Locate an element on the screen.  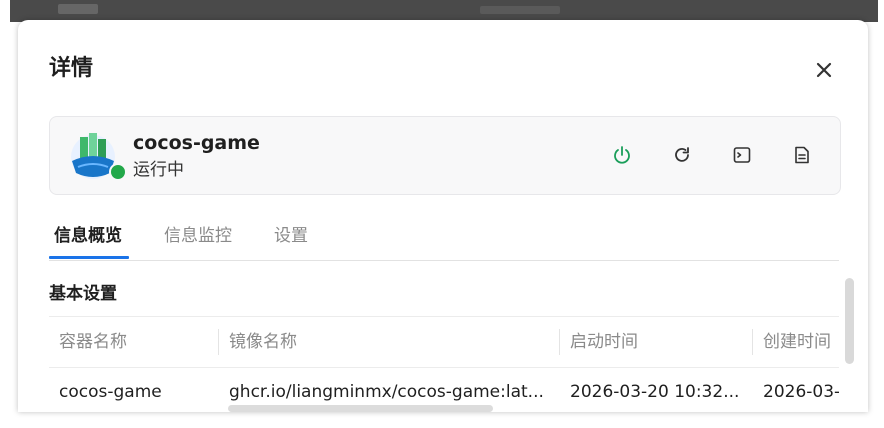
restart-button is located at coordinates (682, 155).